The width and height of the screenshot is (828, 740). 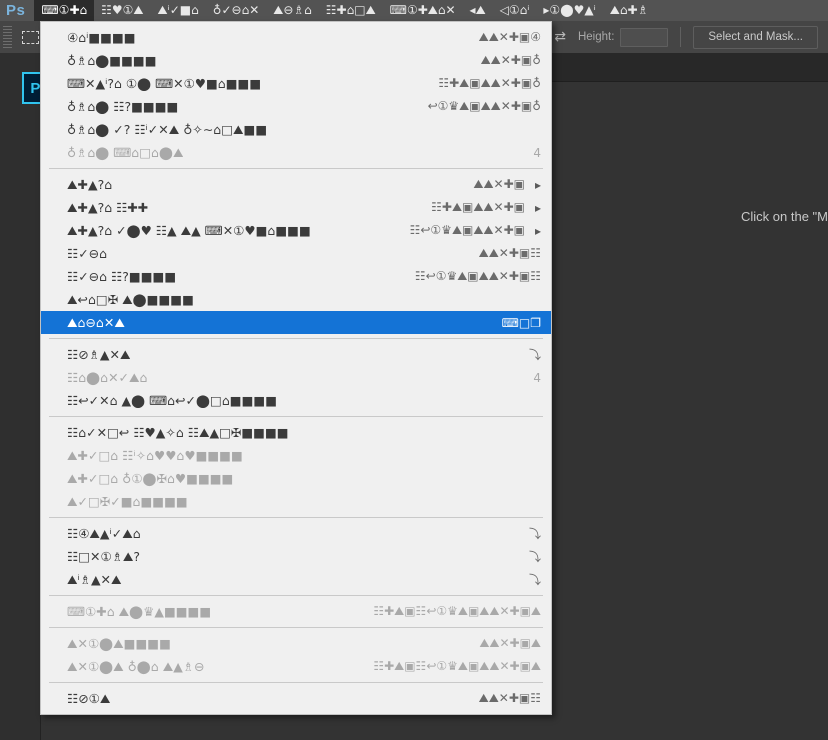 I want to click on menu-item: ♁♗⌂⬤ ☷?■■■■ ↩①♛⛰▣⛰⛰✕✚▣♁, so click(x=296, y=106).